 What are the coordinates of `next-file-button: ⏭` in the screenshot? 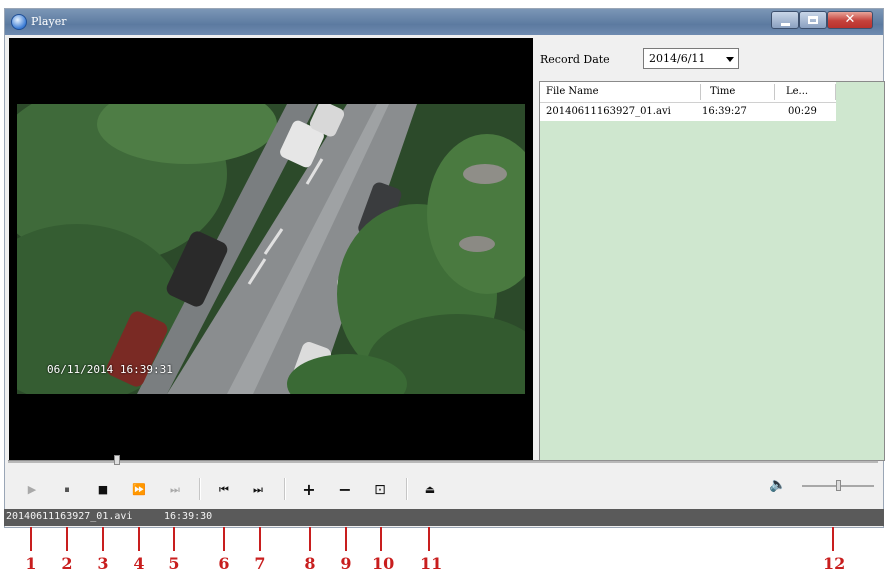 It's located at (258, 490).